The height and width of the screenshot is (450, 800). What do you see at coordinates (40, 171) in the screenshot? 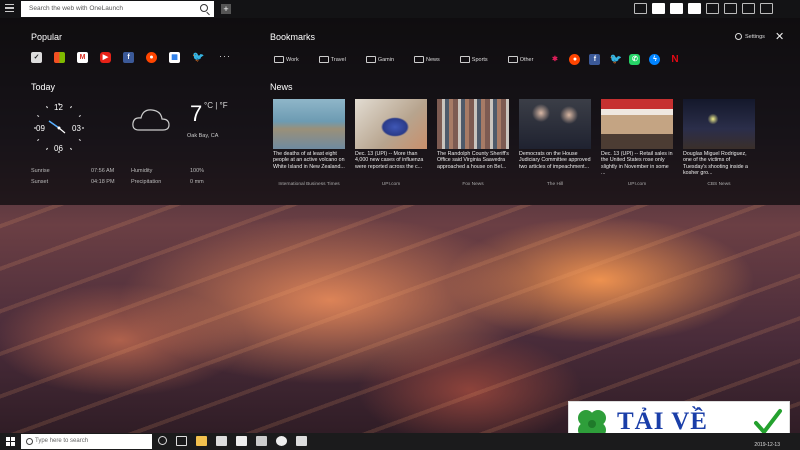
I see `sunrise-label: Sunrise` at bounding box center [40, 171].